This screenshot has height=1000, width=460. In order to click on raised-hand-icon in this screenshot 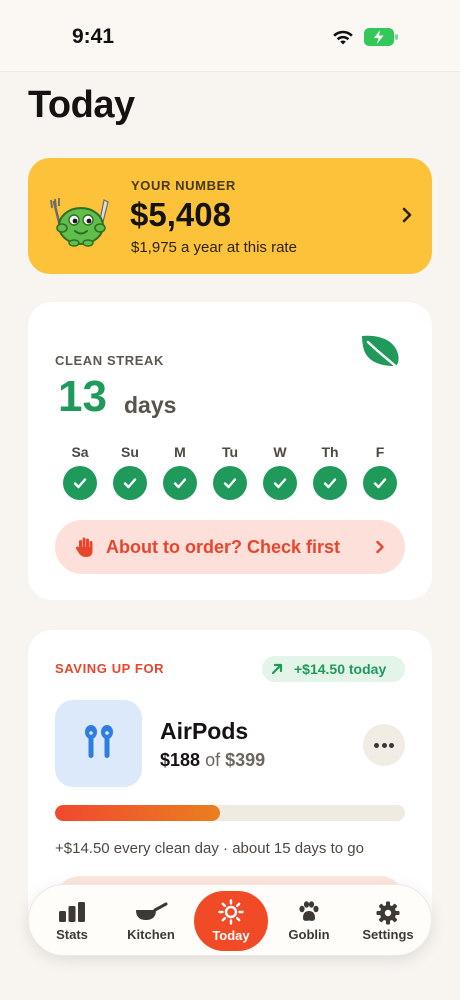, I will do `click(84, 547)`.